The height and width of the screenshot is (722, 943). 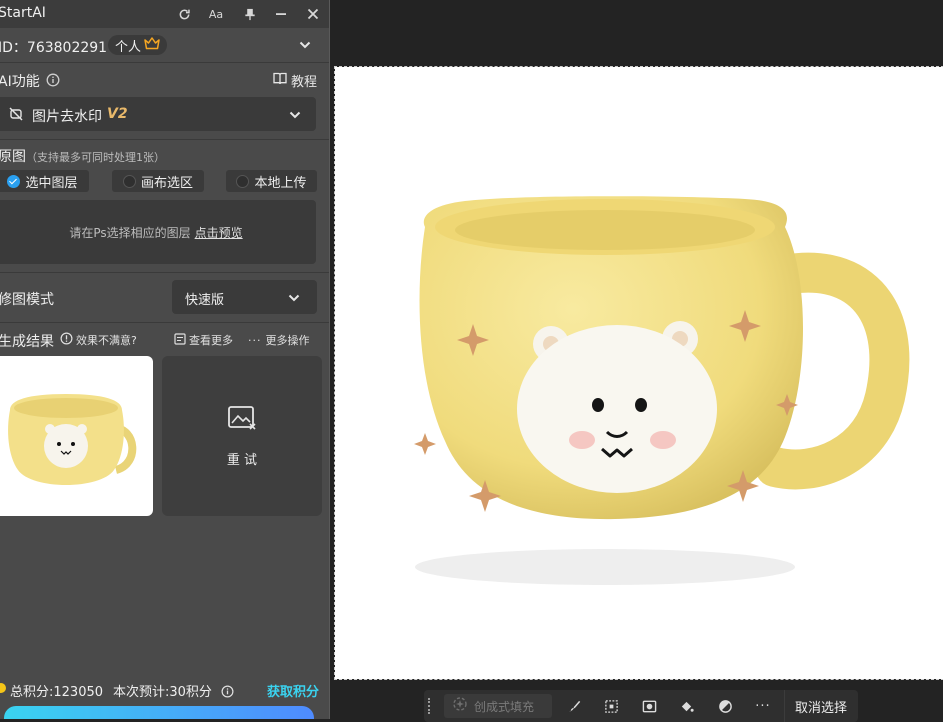 What do you see at coordinates (66, 340) in the screenshot?
I see `alert-icon` at bounding box center [66, 340].